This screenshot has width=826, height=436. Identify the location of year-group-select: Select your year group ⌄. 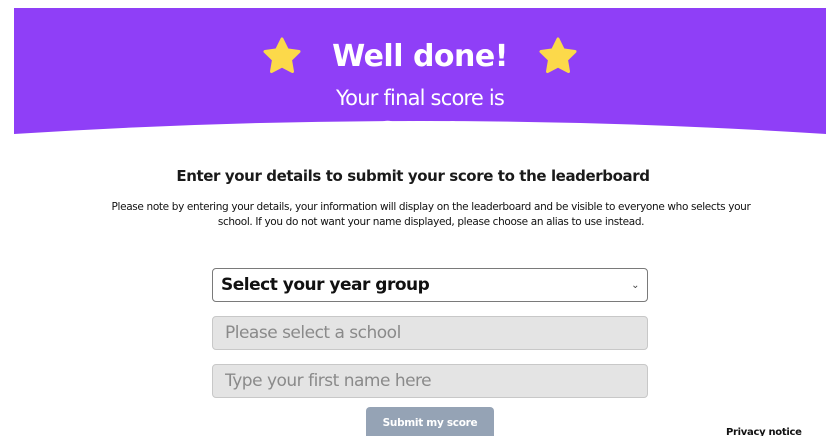
(430, 285).